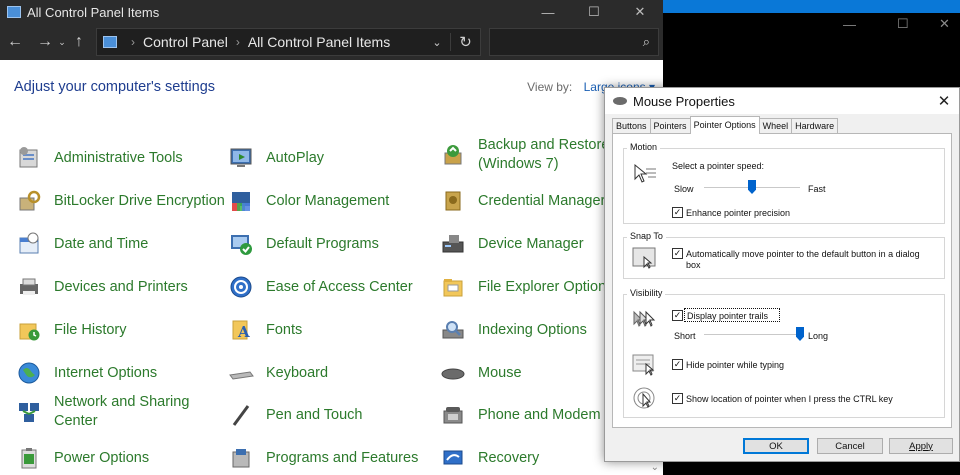  What do you see at coordinates (62, 42) in the screenshot?
I see `recent-locations-chevron-icon: ⌄` at bounding box center [62, 42].